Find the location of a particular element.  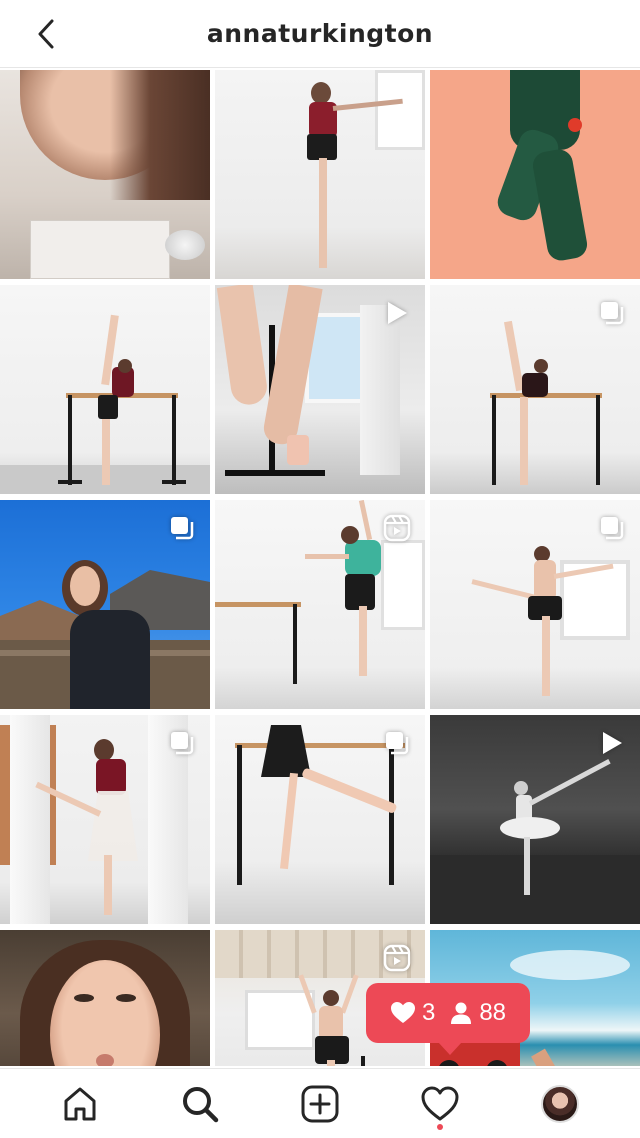

nav-activity is located at coordinates (440, 1104).